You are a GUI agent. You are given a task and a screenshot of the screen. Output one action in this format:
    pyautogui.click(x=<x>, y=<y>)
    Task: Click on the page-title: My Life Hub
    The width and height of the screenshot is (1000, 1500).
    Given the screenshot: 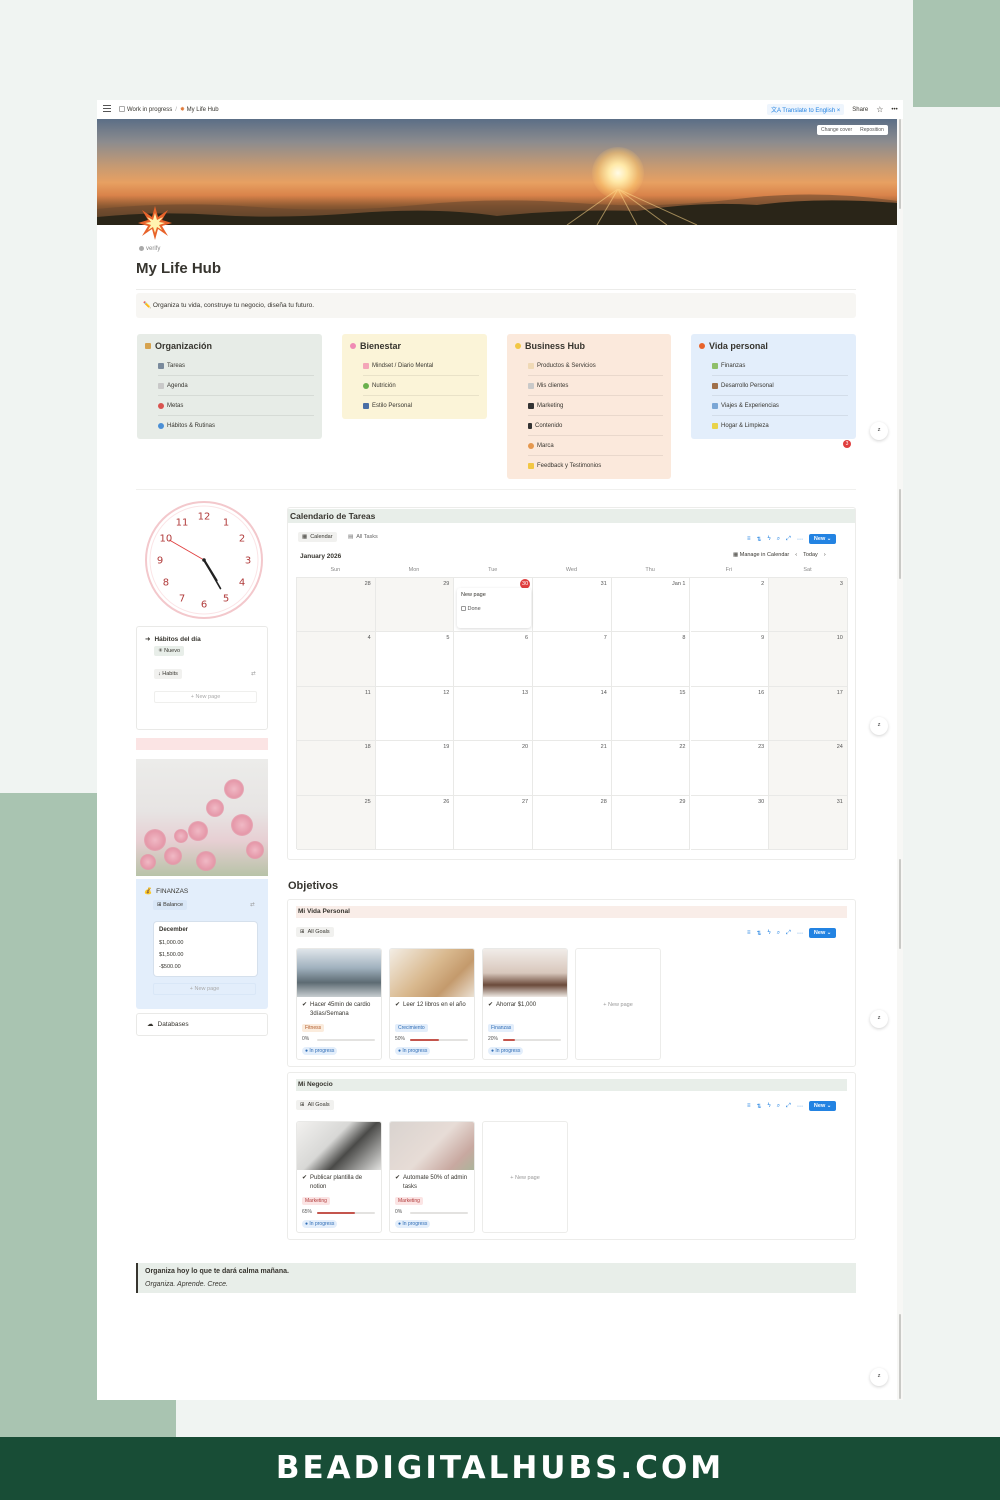 What is the action you would take?
    pyautogui.click(x=178, y=268)
    